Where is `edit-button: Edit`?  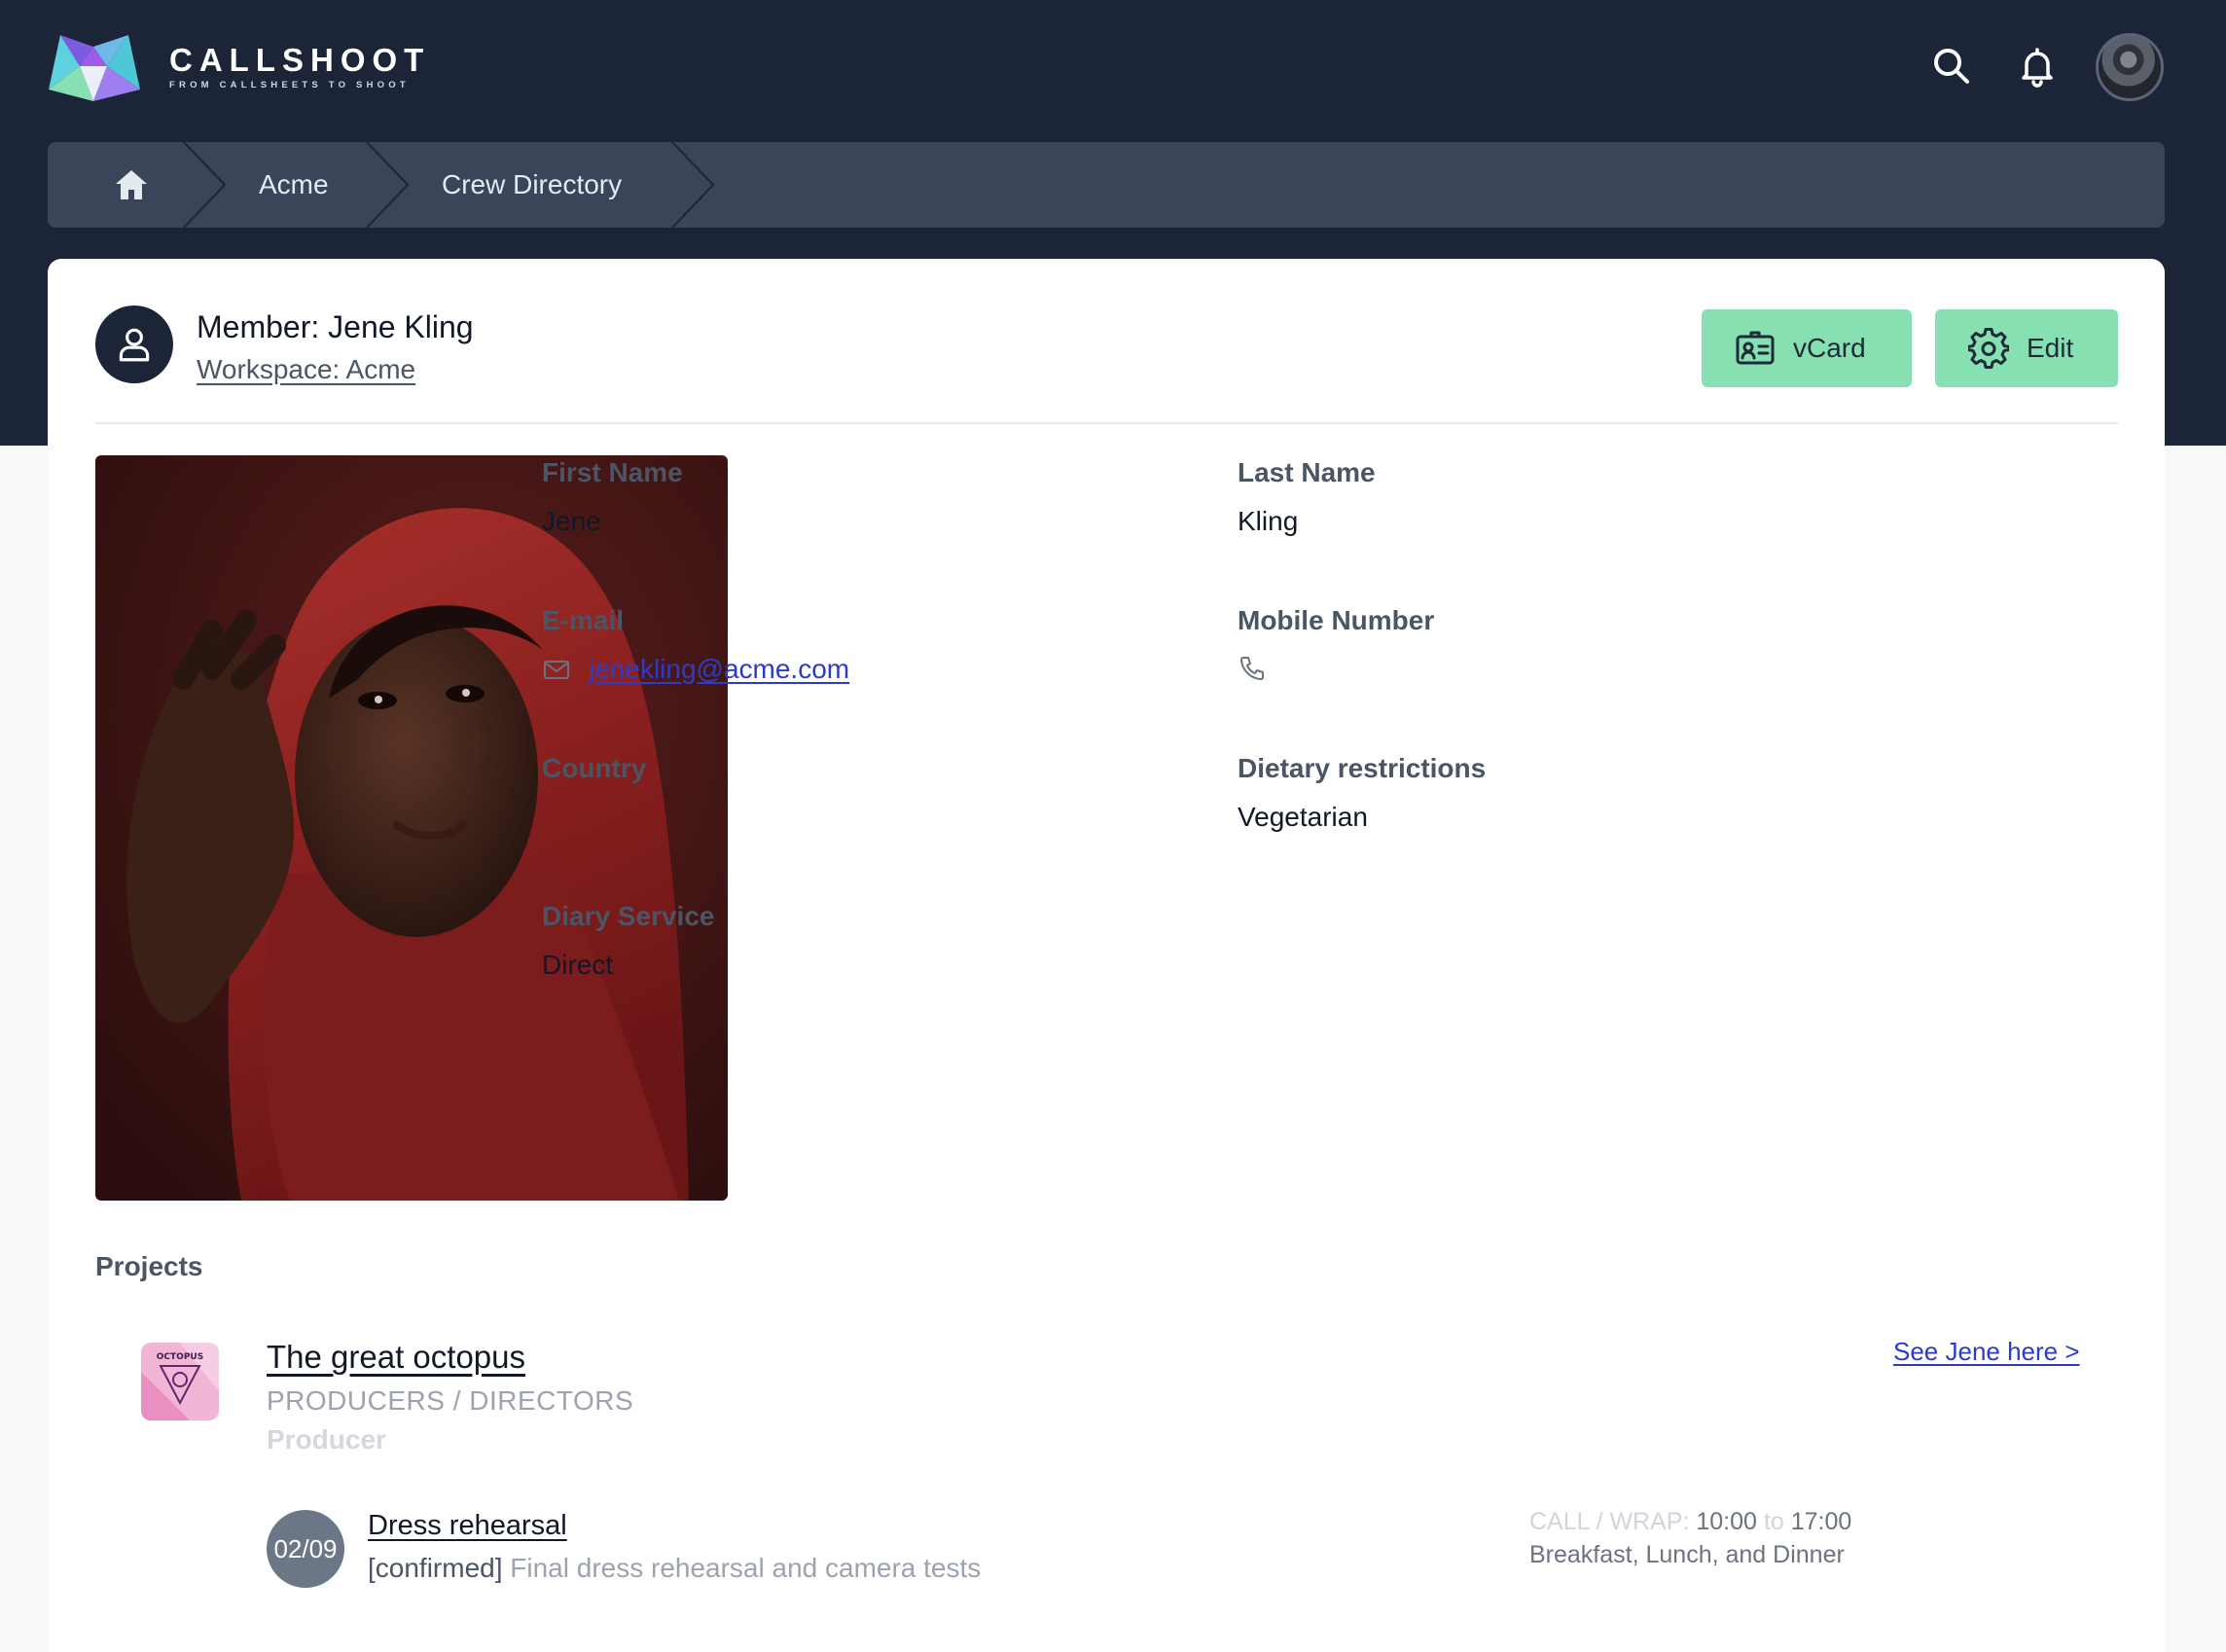 edit-button: Edit is located at coordinates (2026, 348).